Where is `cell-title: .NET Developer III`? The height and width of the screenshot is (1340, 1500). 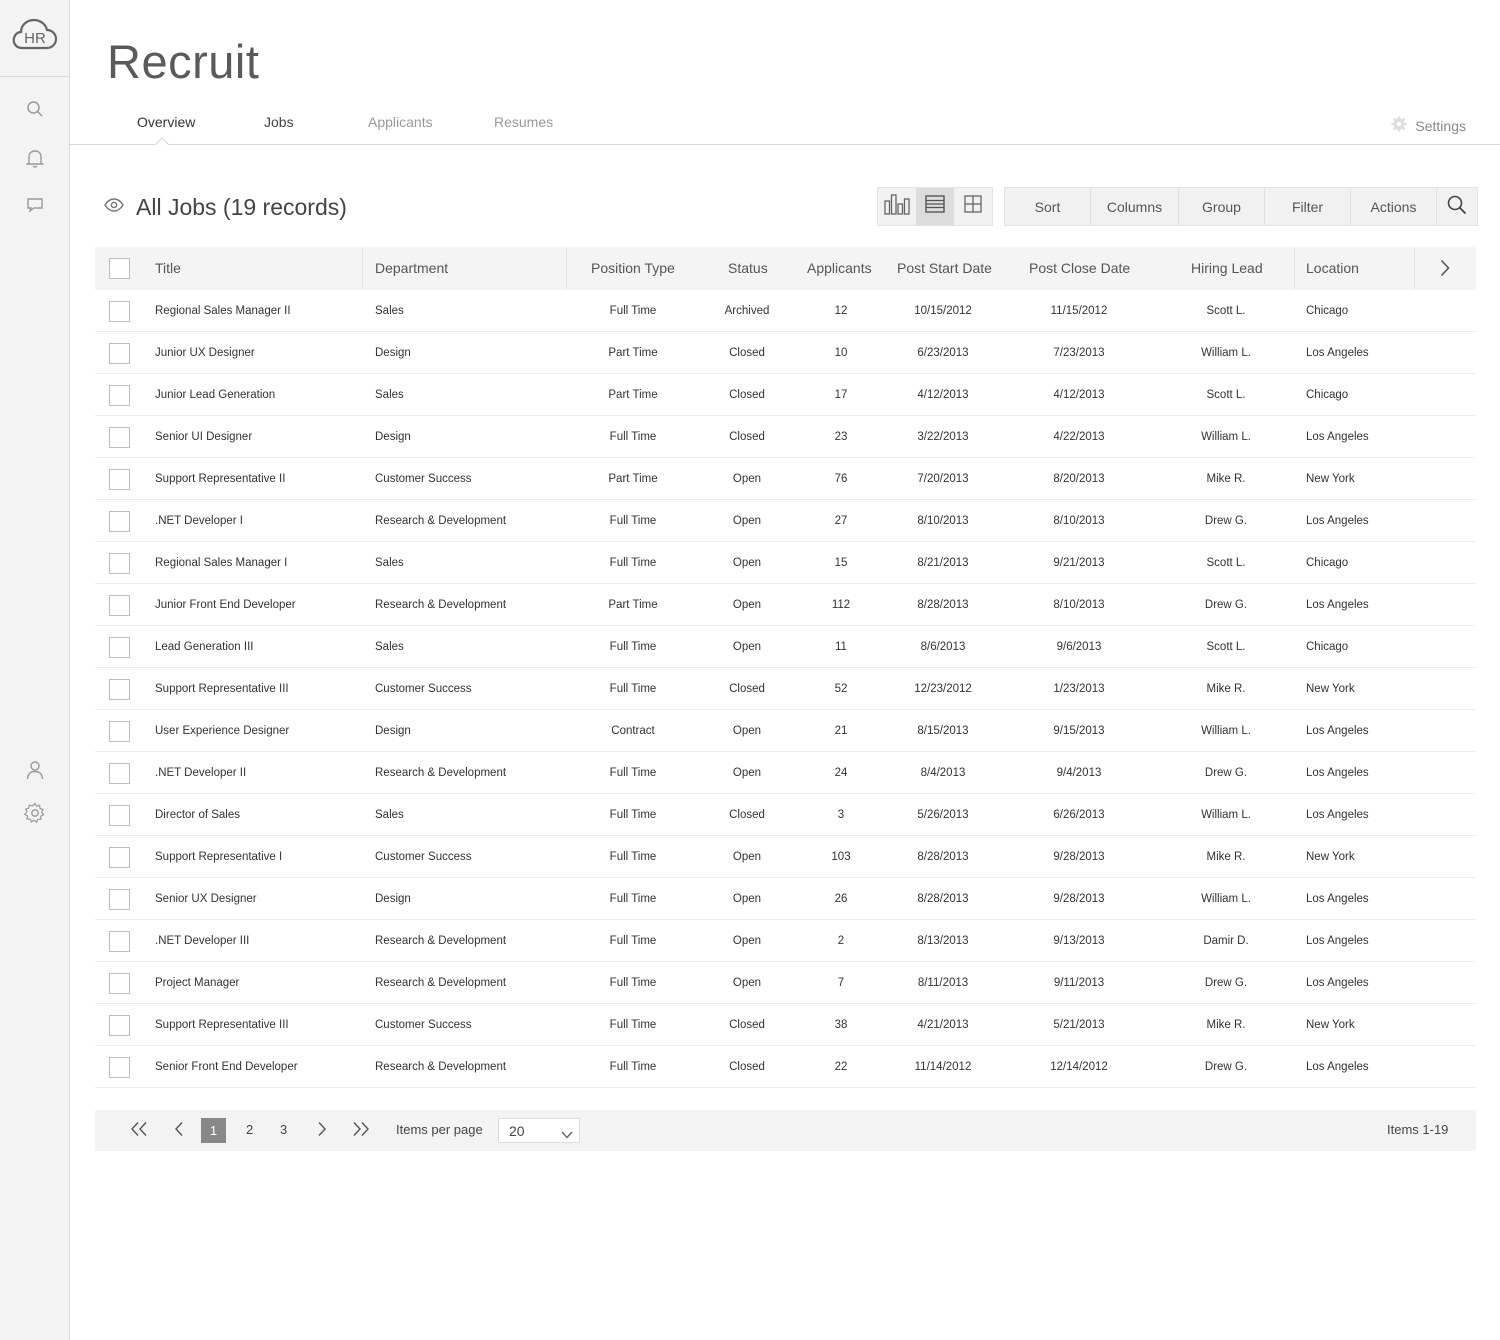
cell-title: .NET Developer III is located at coordinates (202, 941).